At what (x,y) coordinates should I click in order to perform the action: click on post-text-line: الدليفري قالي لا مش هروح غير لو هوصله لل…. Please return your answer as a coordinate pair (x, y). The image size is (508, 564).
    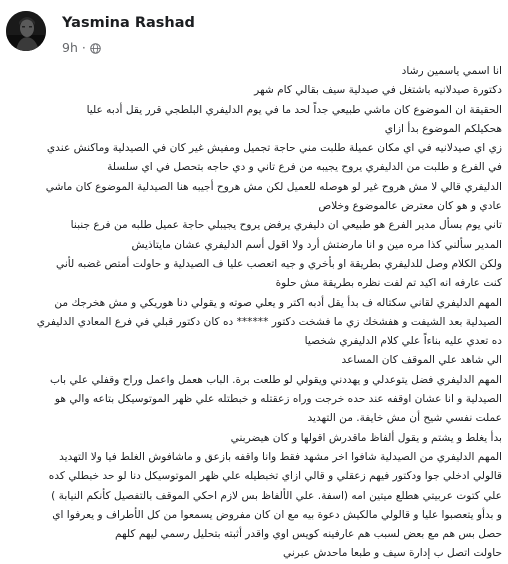
    Looking at the image, I should click on (273, 186).